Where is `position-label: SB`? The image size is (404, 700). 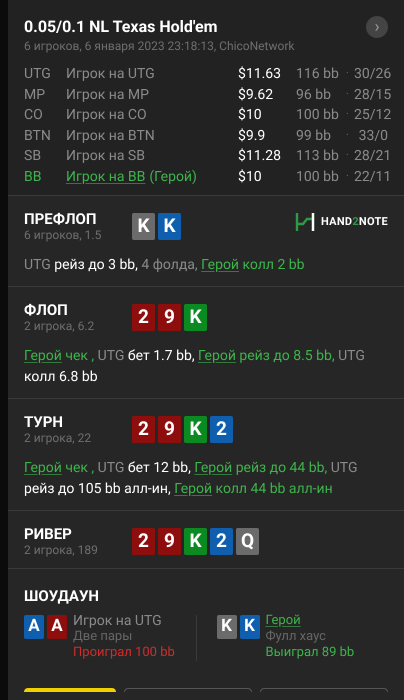
position-label: SB is located at coordinates (33, 156).